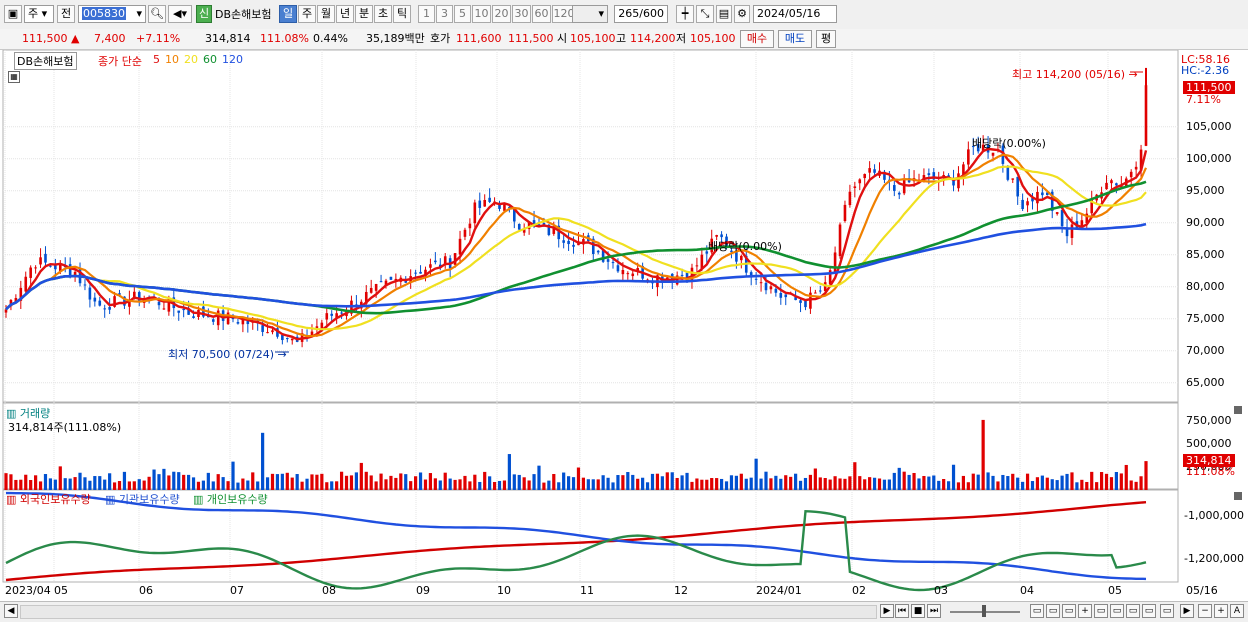 This screenshot has width=1248, height=622. Describe the element at coordinates (724, 14) in the screenshot. I see `save-icon: ▤` at that location.